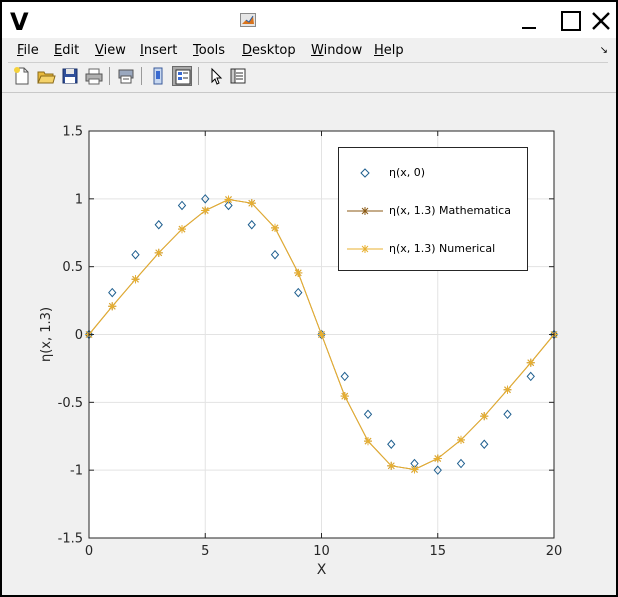 The height and width of the screenshot is (597, 618). I want to click on x-tick-label: 0, so click(89, 551).